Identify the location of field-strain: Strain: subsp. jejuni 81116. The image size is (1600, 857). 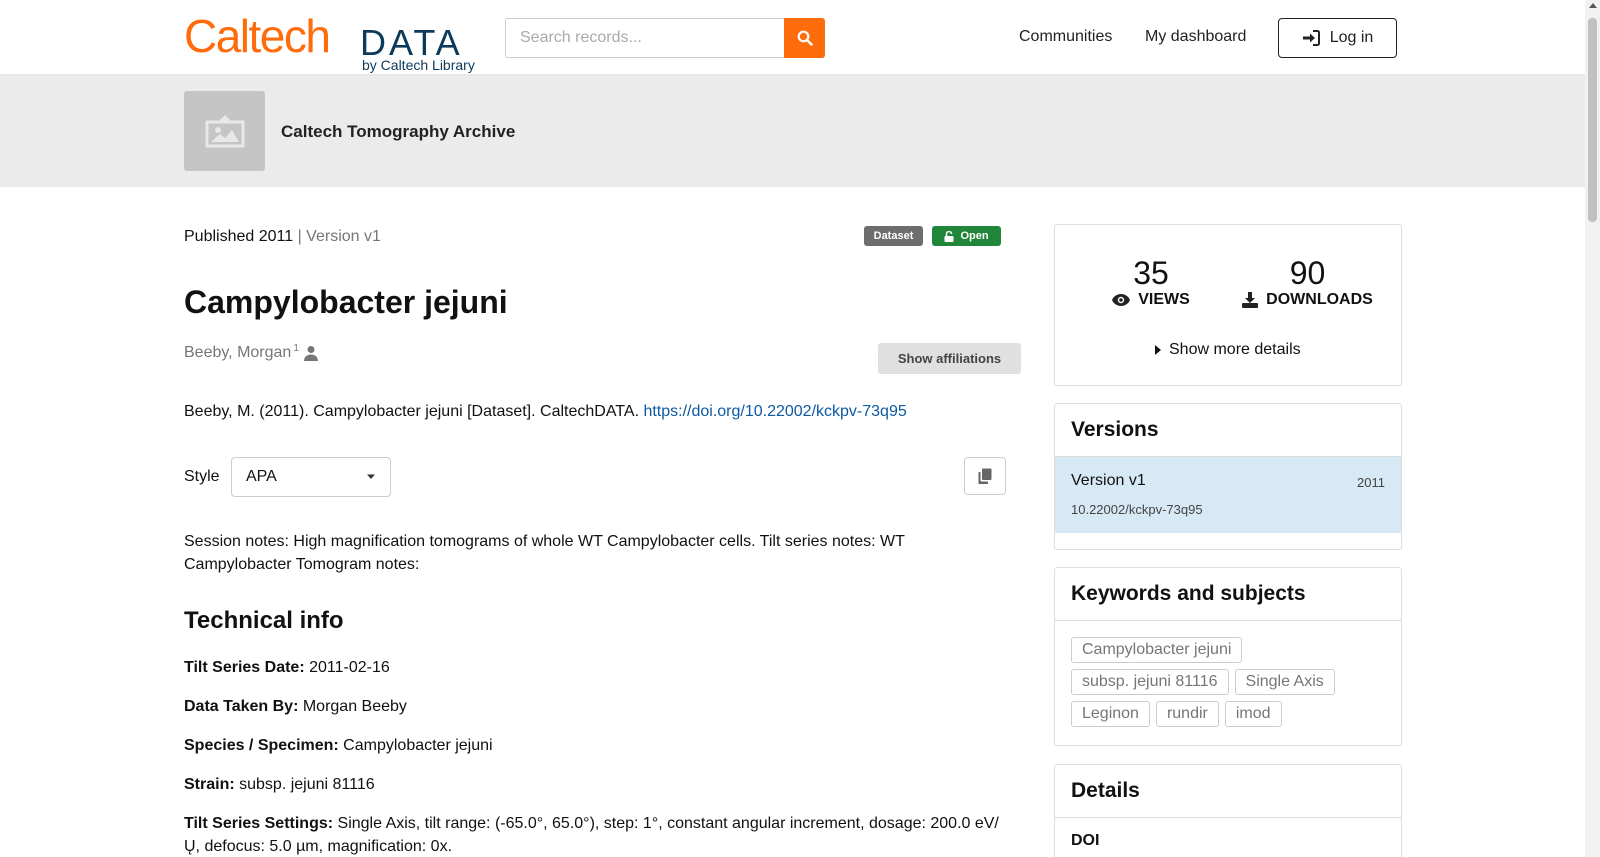
(279, 784).